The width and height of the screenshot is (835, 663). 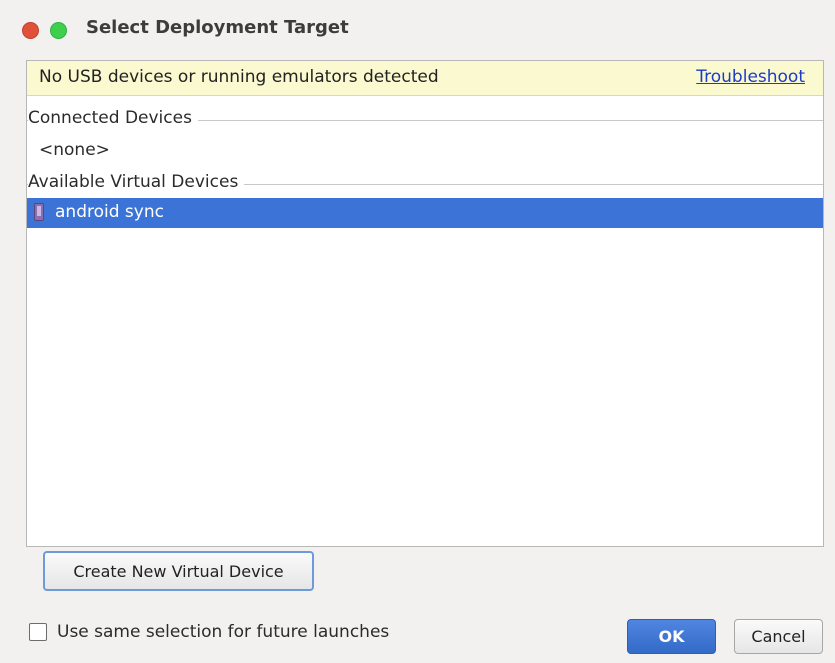 I want to click on title-bar: Select Deployment Target, so click(x=417, y=30).